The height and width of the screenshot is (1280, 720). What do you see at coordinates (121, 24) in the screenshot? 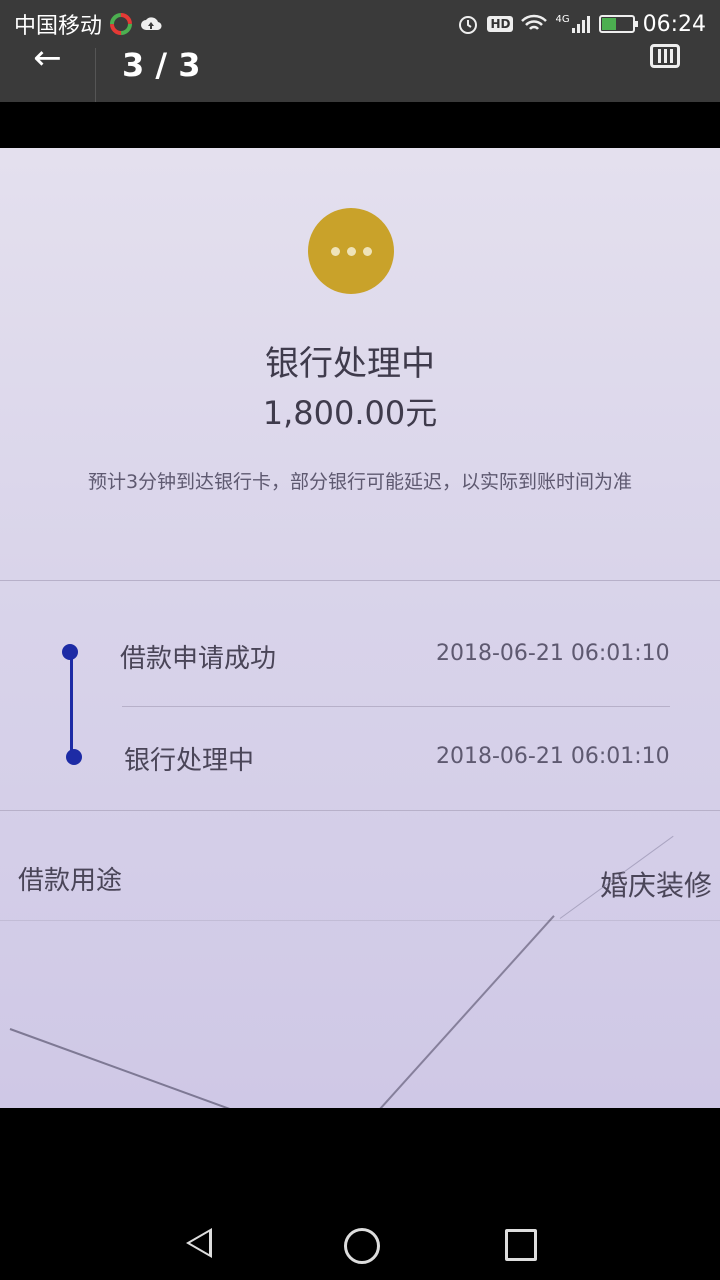
I see `app-notification-icon` at bounding box center [121, 24].